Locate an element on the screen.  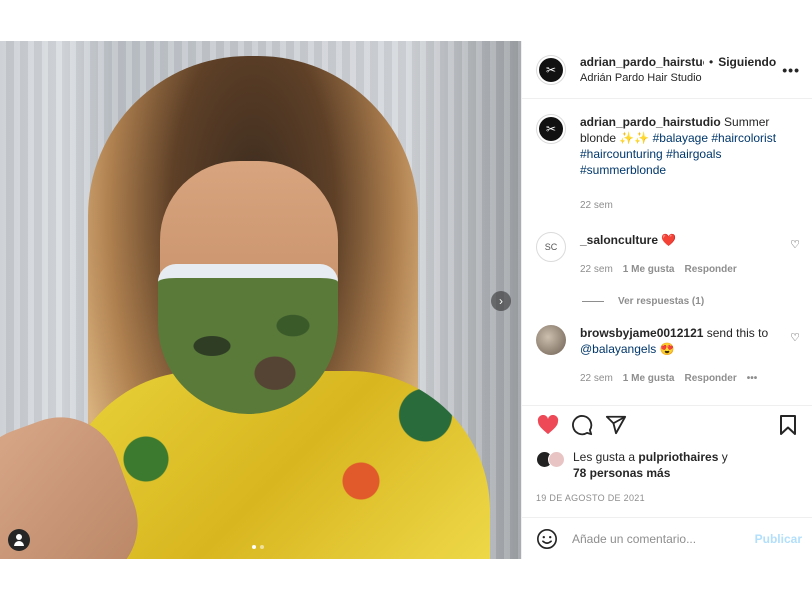
commenter-username: _salonculture is located at coordinates (619, 240).